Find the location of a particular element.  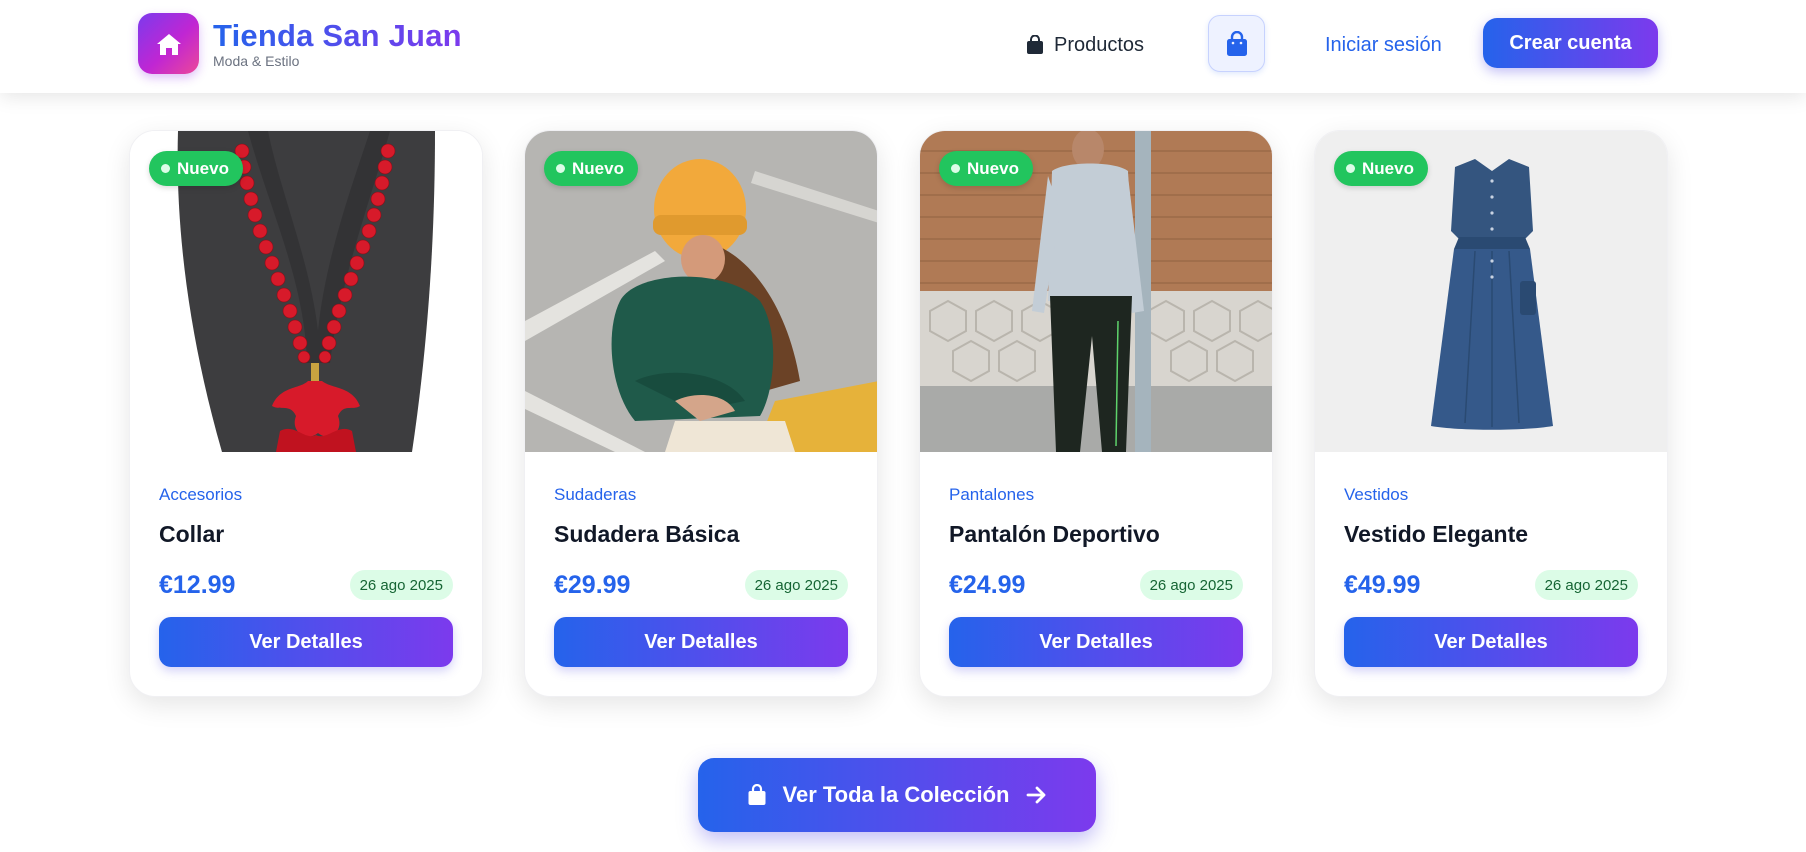

product-name: Vestido Elegante is located at coordinates (1436, 534).